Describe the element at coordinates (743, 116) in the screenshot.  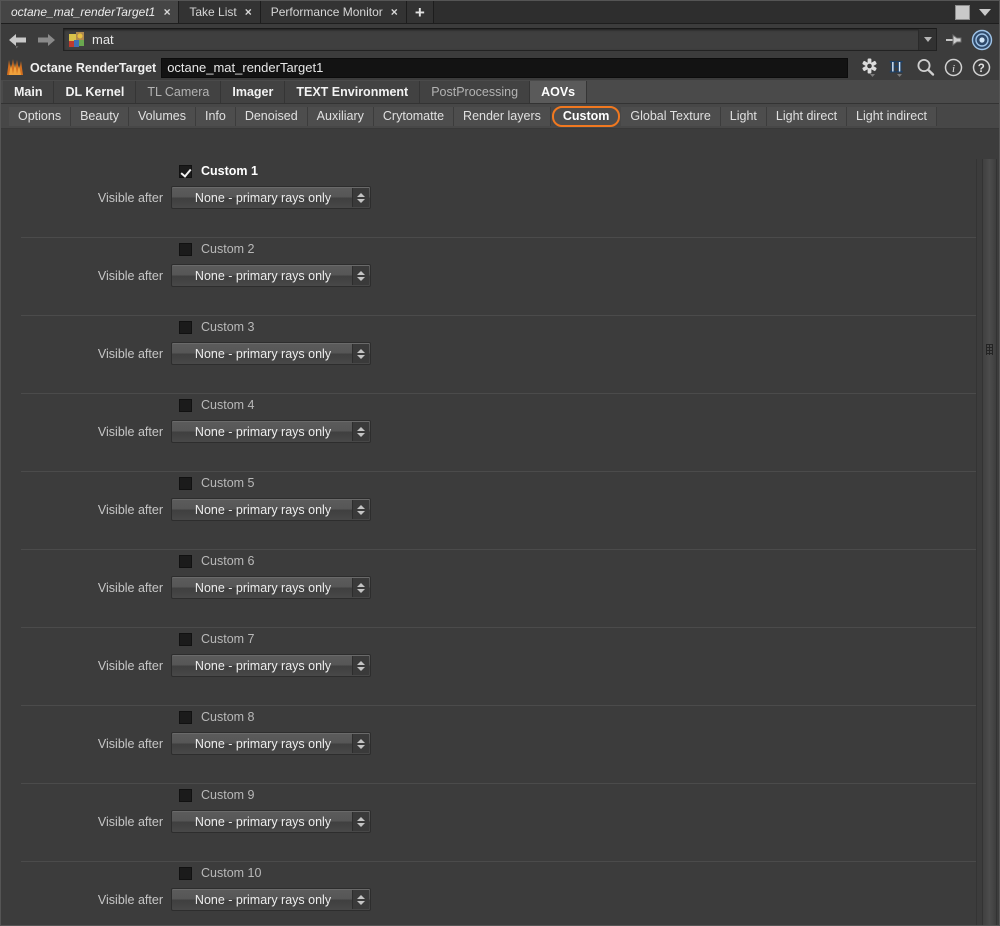
I see `aov-sub-tab: Light` at that location.